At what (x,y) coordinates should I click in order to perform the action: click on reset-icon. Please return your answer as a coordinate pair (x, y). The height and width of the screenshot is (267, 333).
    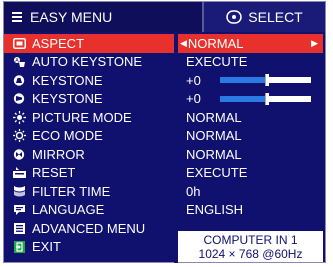
    Looking at the image, I should click on (19, 173).